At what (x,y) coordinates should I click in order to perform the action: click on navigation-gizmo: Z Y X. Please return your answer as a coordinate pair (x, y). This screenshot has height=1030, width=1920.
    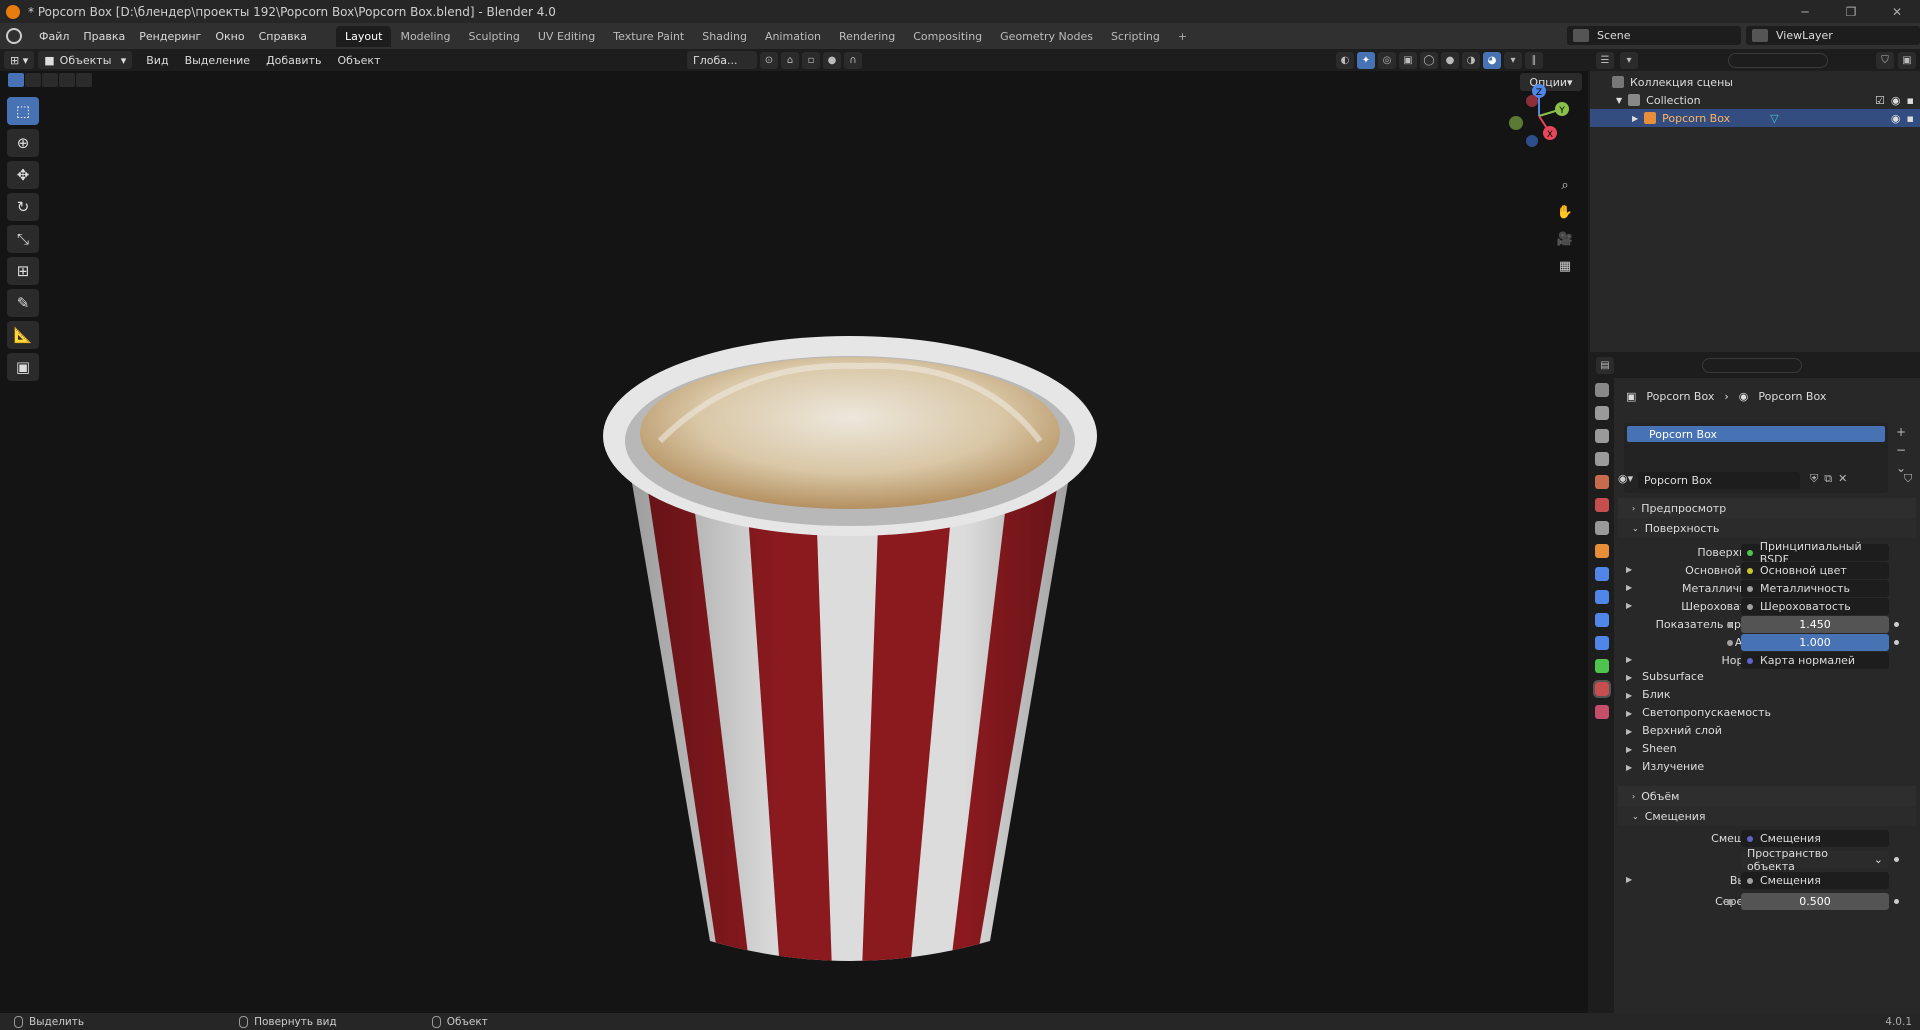
    Looking at the image, I should click on (1539, 116).